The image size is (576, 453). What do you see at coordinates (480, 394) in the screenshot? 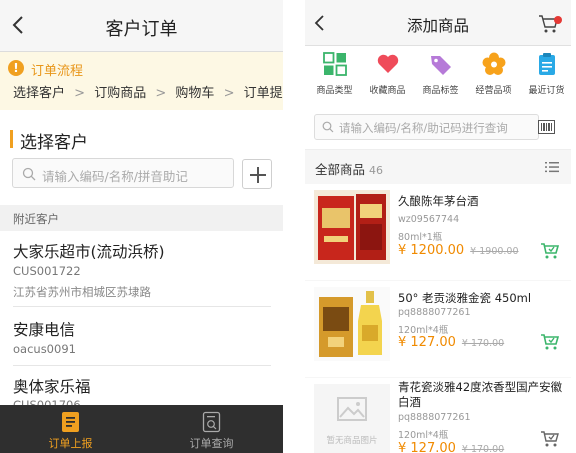
I see `product-name: 青花瓷淡雅42度浓香型国产安徽白酒` at bounding box center [480, 394].